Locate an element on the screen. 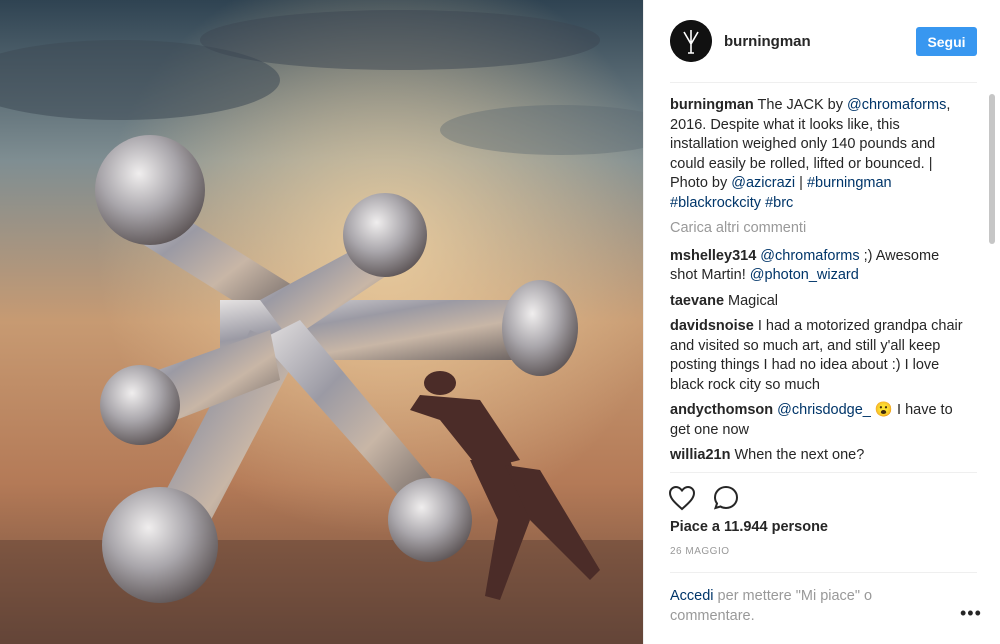  burning-man-logo-icon is located at coordinates (691, 41).